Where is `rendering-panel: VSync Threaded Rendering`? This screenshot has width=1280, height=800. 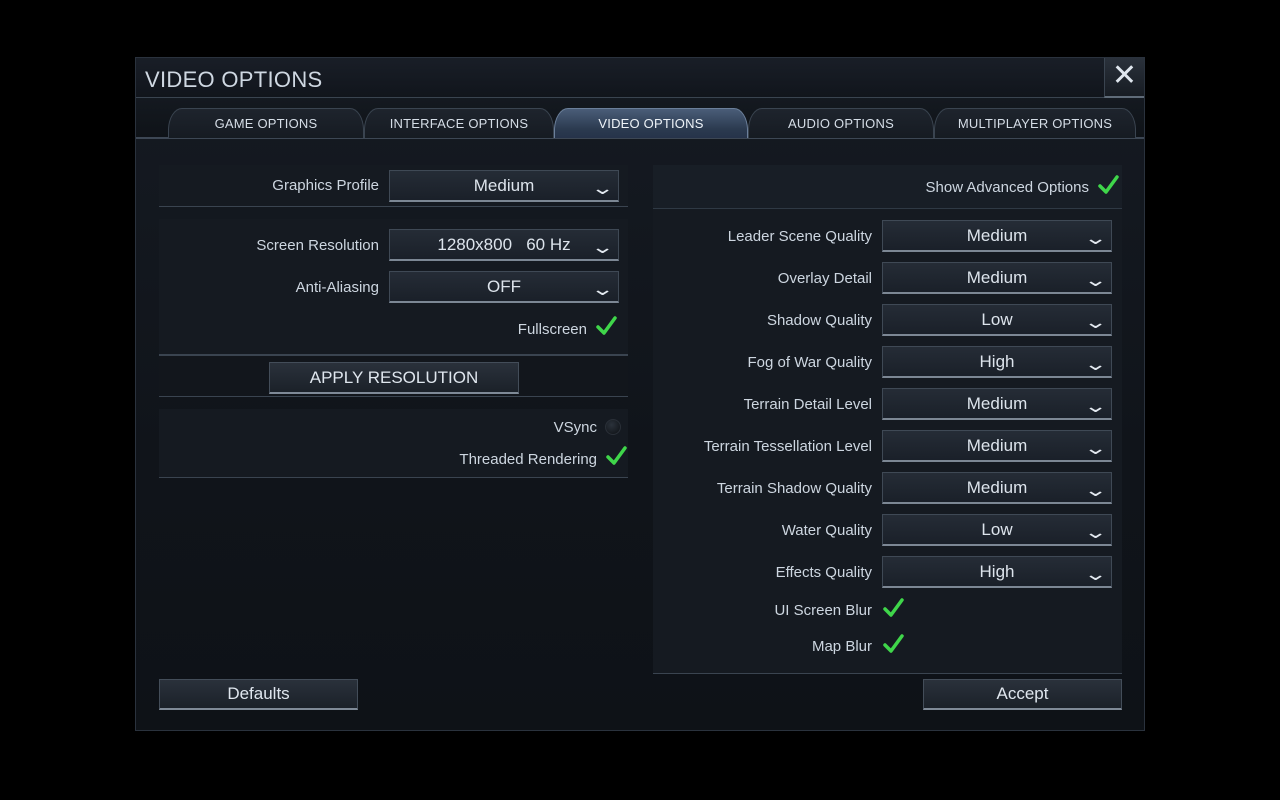
rendering-panel: VSync Threaded Rendering is located at coordinates (393, 443).